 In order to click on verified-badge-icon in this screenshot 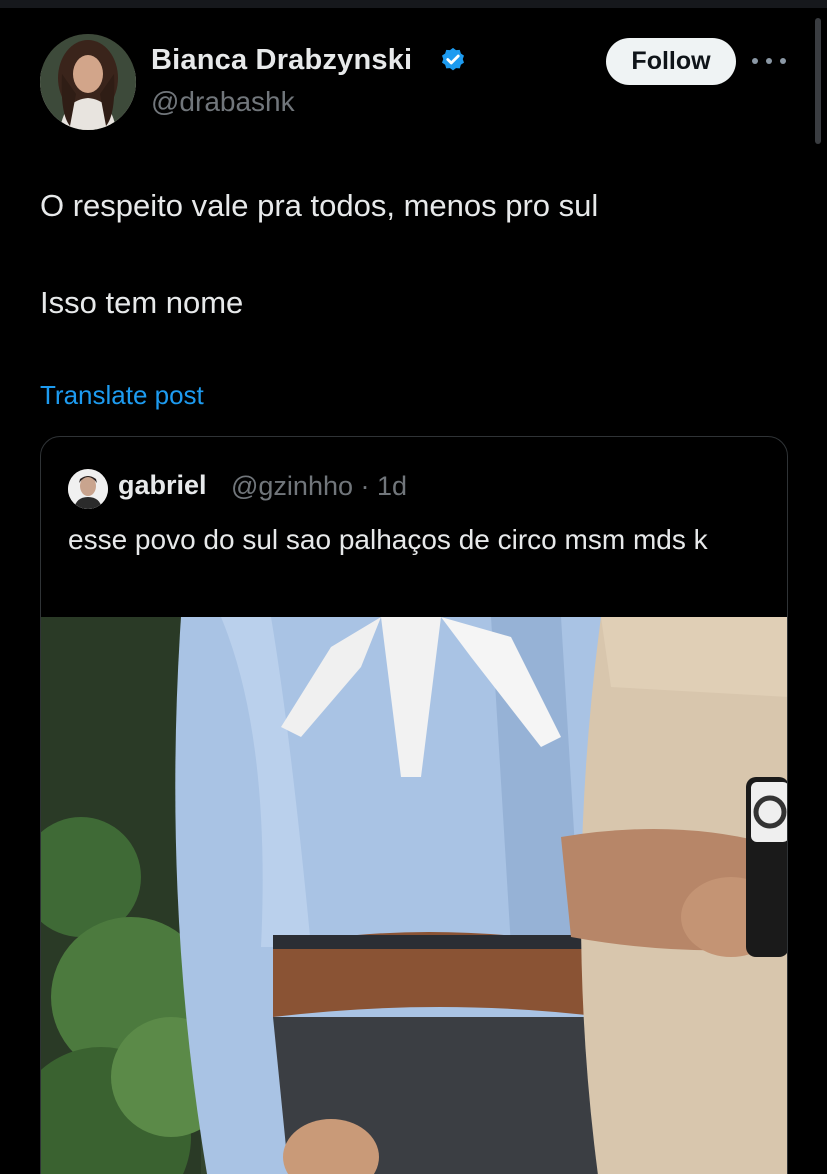, I will do `click(453, 59)`.